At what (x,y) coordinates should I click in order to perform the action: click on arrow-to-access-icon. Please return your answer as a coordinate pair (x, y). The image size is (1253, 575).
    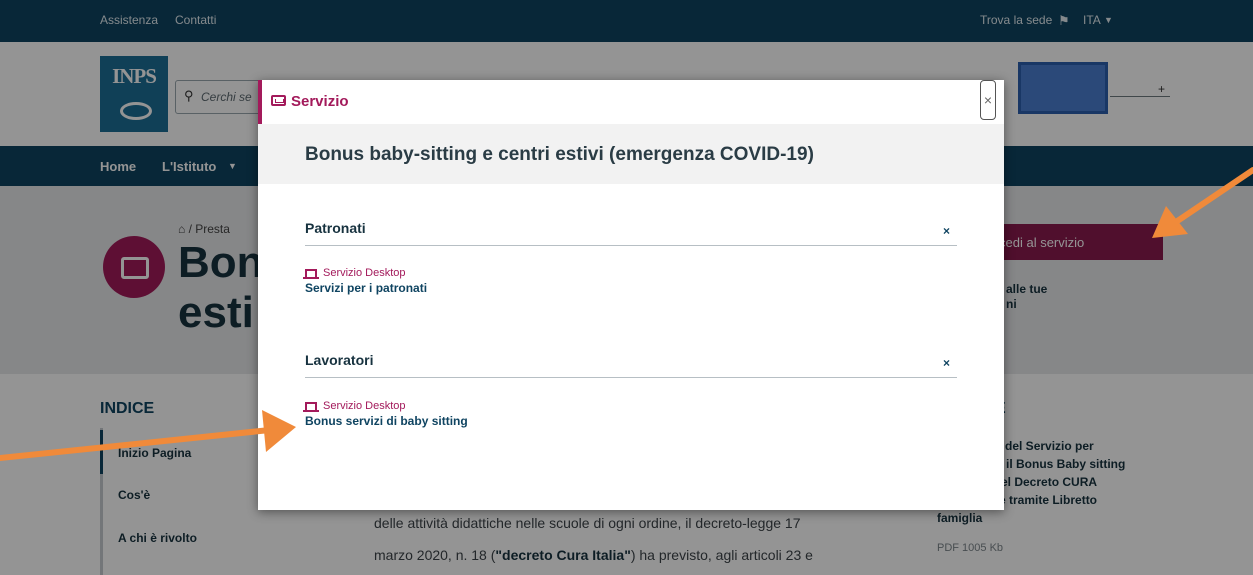
    Looking at the image, I should click on (1202, 202).